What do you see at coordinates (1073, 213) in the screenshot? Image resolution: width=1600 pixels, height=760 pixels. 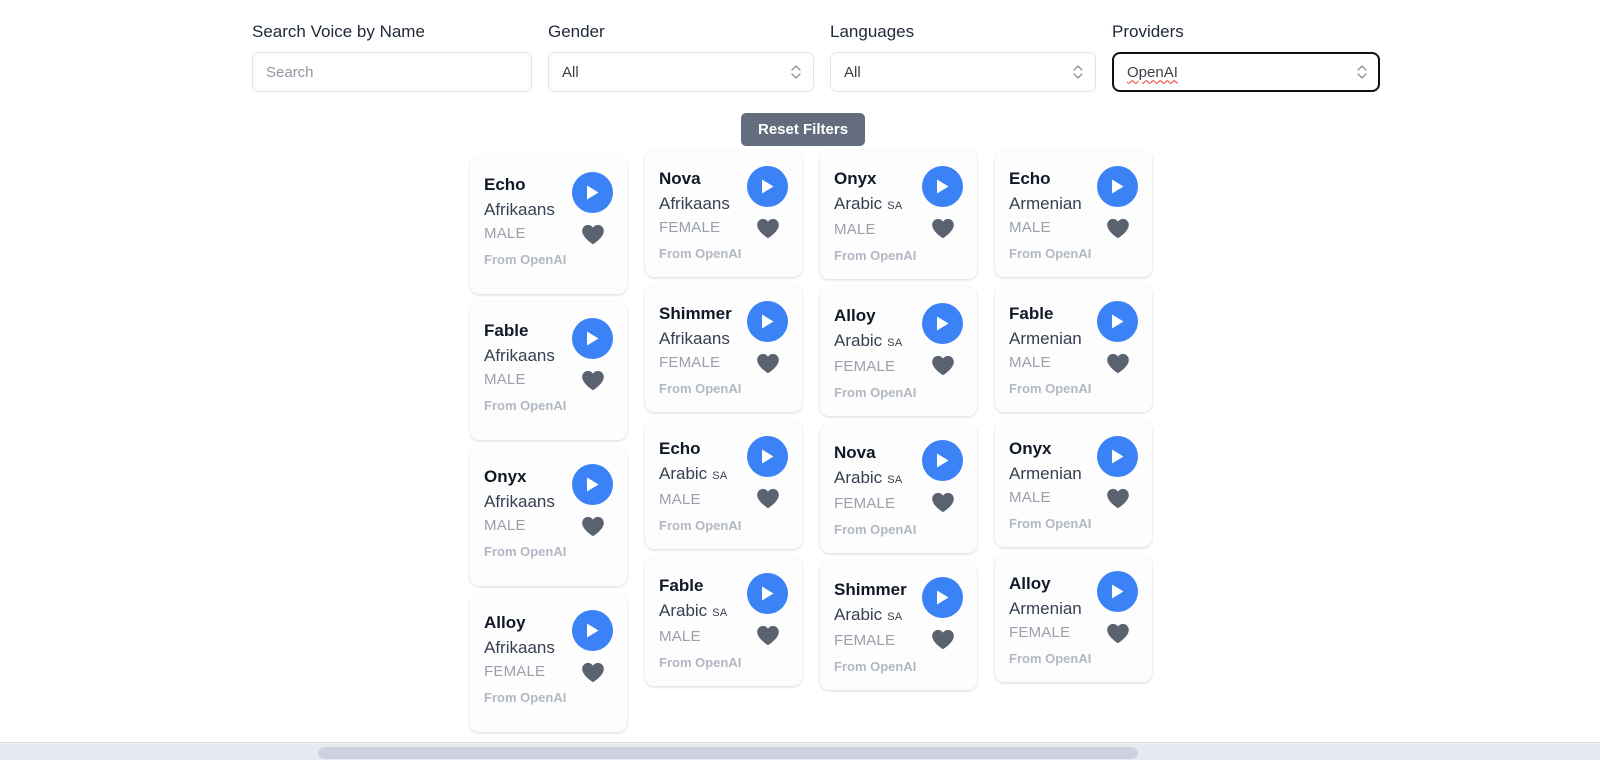 I see `voice-card: Echo Armenian MALE From OpenAI` at bounding box center [1073, 213].